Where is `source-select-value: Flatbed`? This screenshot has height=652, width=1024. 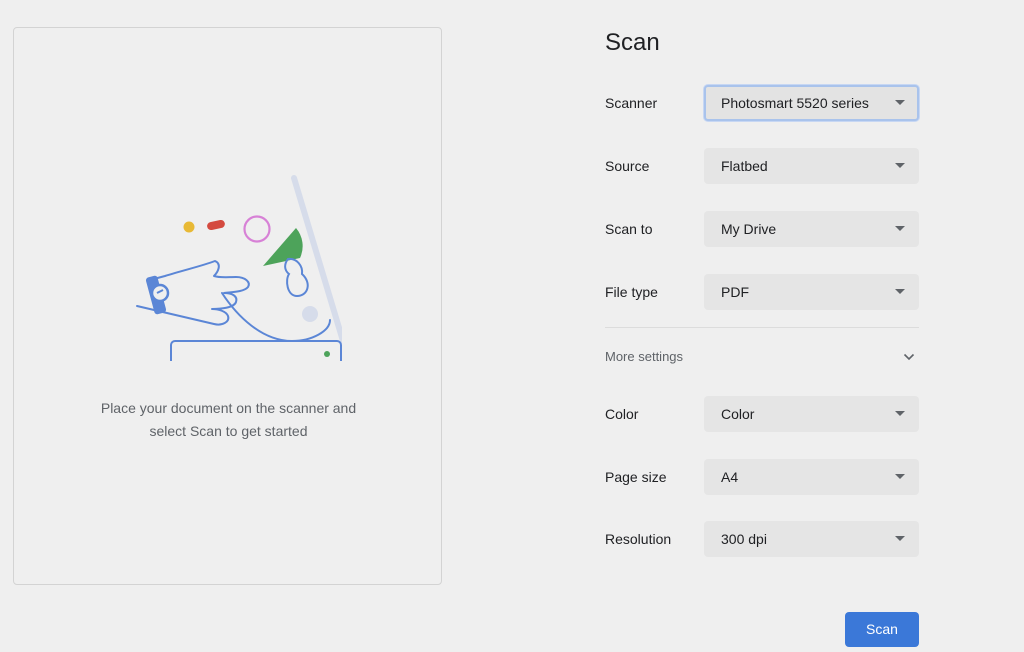 source-select-value: Flatbed is located at coordinates (744, 166).